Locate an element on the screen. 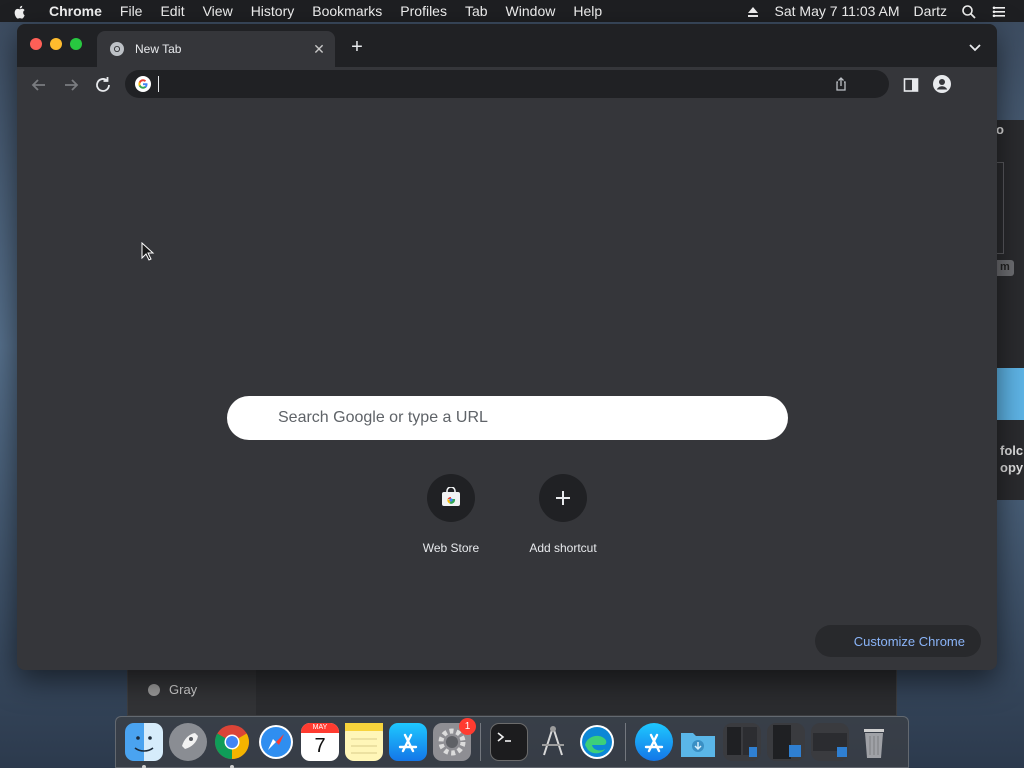 The width and height of the screenshot is (1024, 768). background-window-text-2: m is located at coordinates (1005, 267).